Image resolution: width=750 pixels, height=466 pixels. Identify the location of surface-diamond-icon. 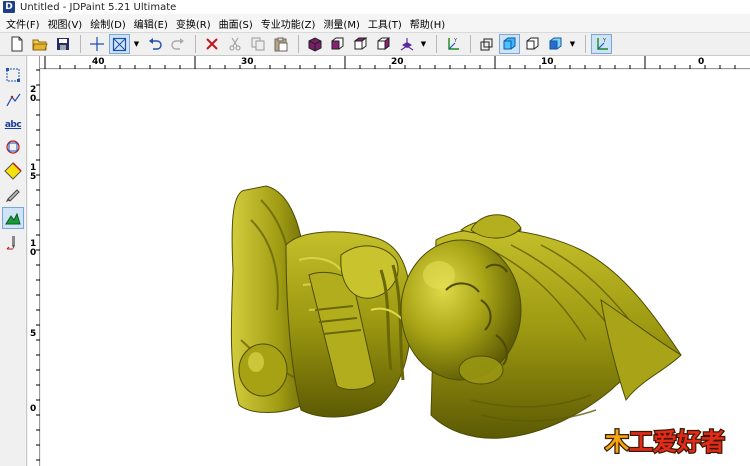
(13, 171).